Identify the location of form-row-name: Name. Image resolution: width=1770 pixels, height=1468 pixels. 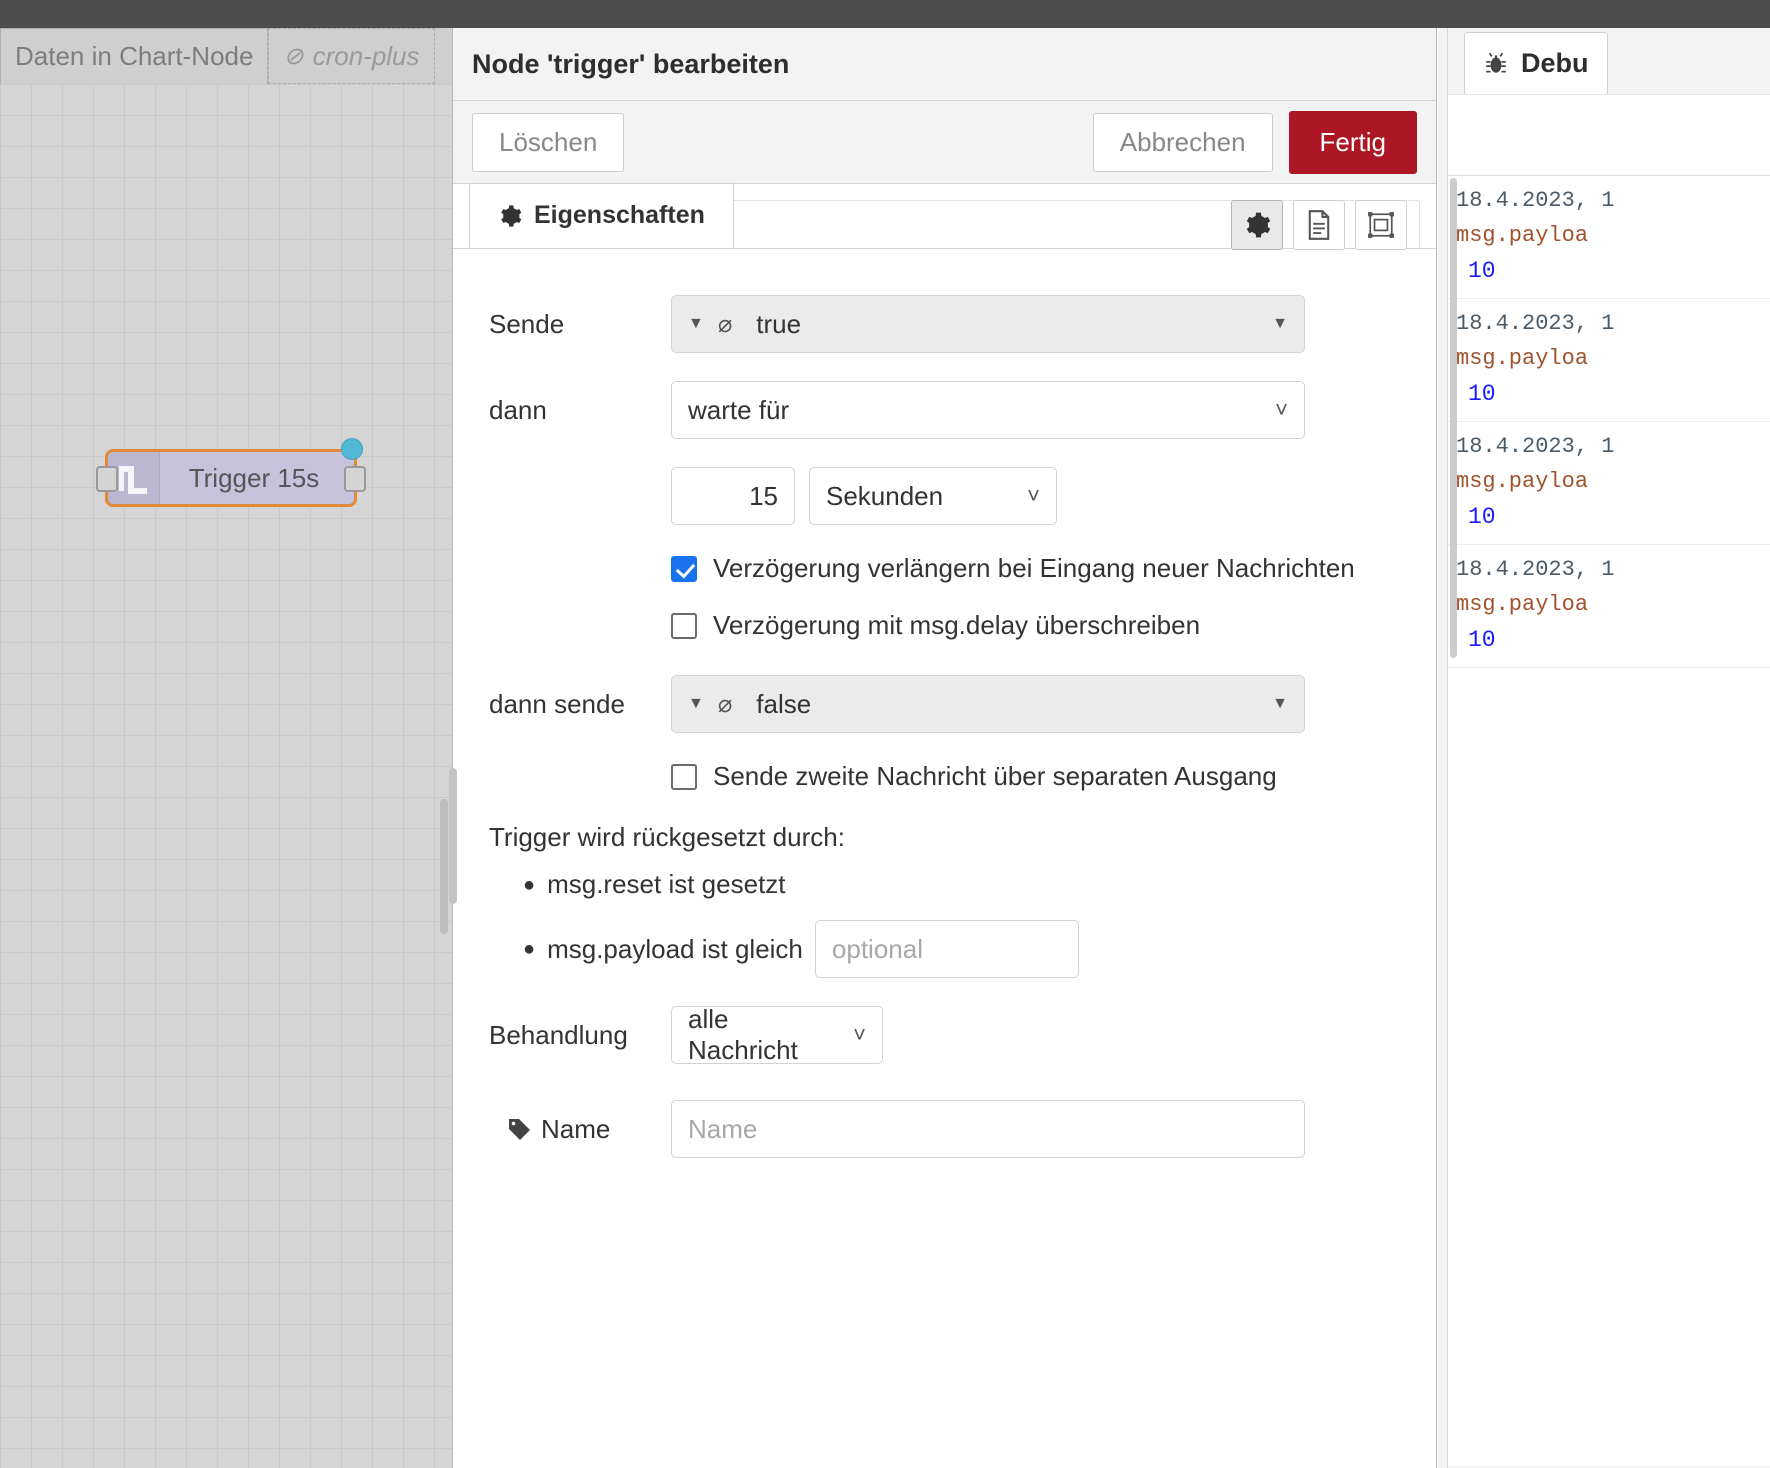
(944, 1129).